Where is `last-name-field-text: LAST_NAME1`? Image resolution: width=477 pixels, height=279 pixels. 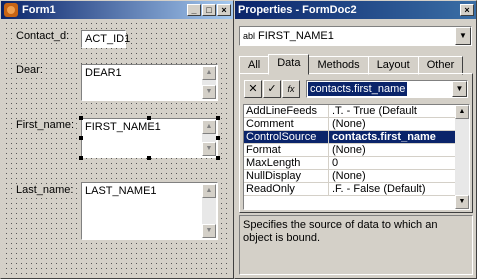
last-name-field-text: LAST_NAME1 is located at coordinates (121, 191).